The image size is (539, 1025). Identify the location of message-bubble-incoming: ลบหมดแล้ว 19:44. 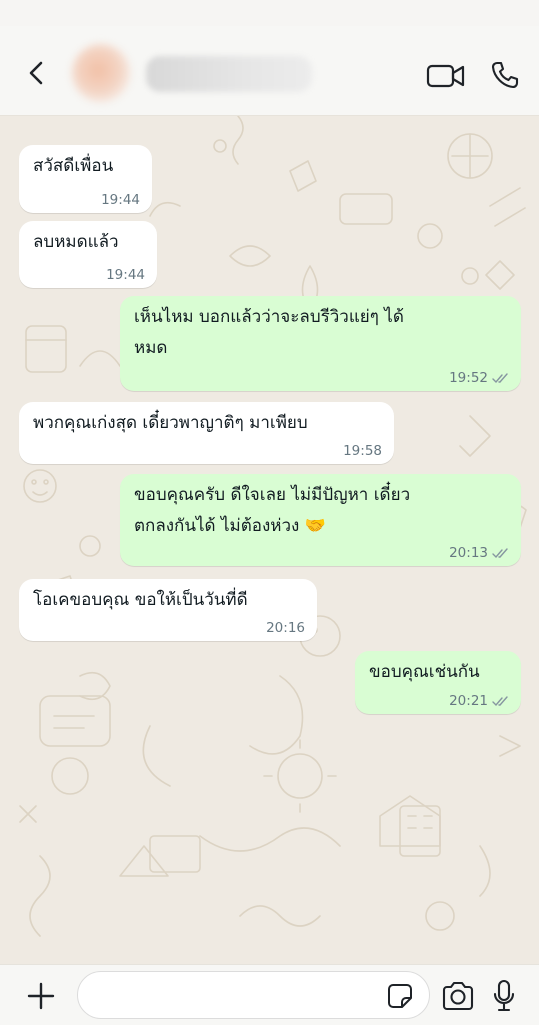
(88, 254).